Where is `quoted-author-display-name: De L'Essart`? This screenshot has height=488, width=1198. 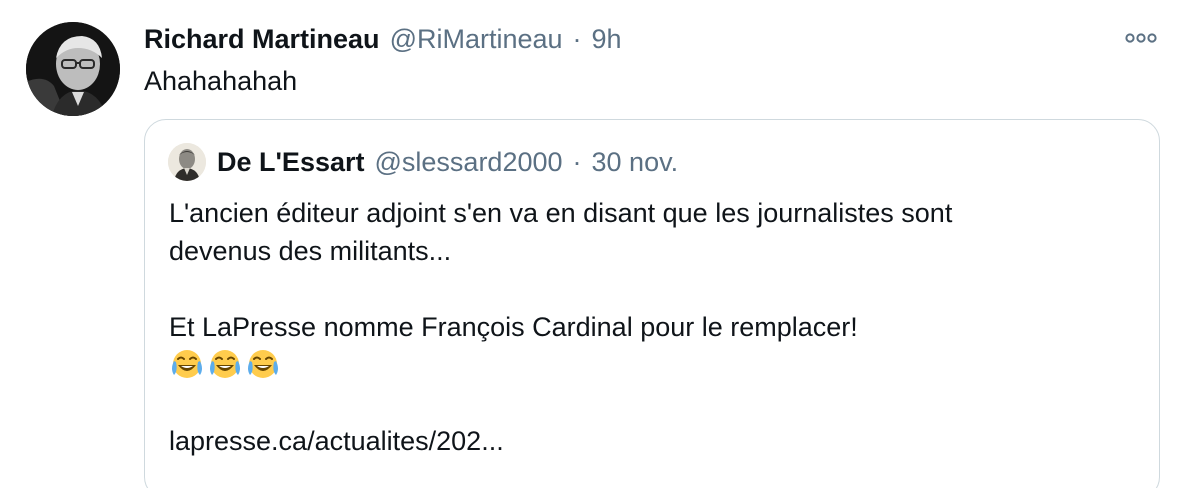
quoted-author-display-name: De L'Essart is located at coordinates (291, 162).